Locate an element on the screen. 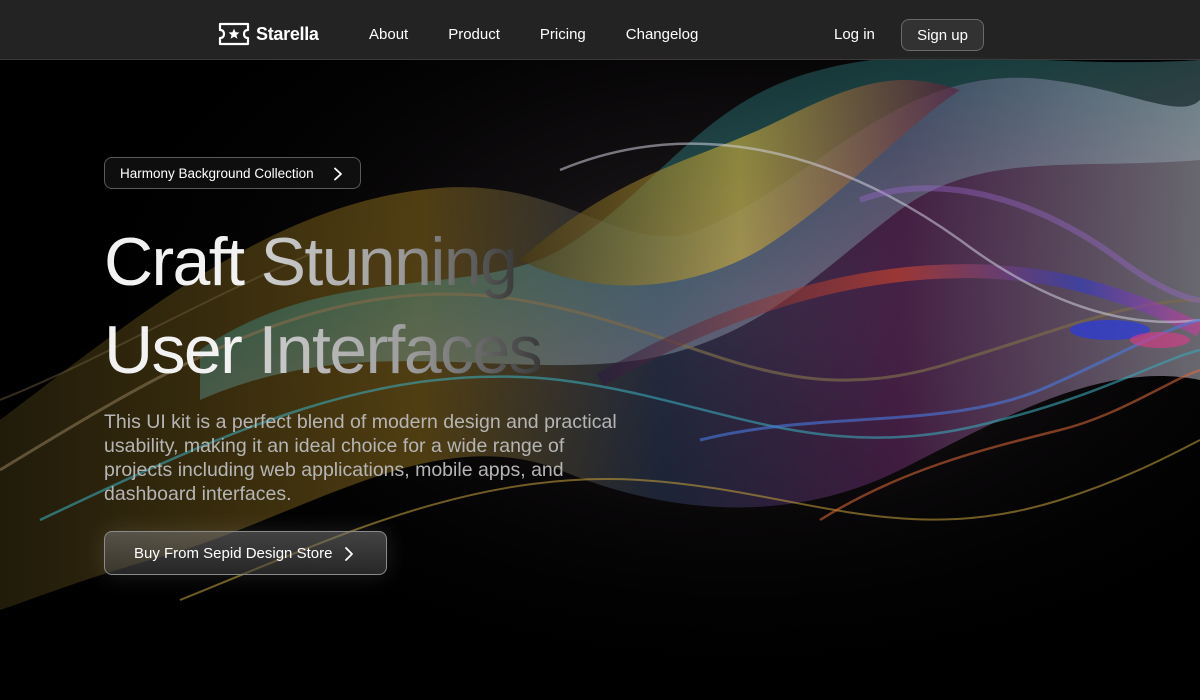 This screenshot has width=1200, height=700. nav-link-pricing: Pricing is located at coordinates (563, 35).